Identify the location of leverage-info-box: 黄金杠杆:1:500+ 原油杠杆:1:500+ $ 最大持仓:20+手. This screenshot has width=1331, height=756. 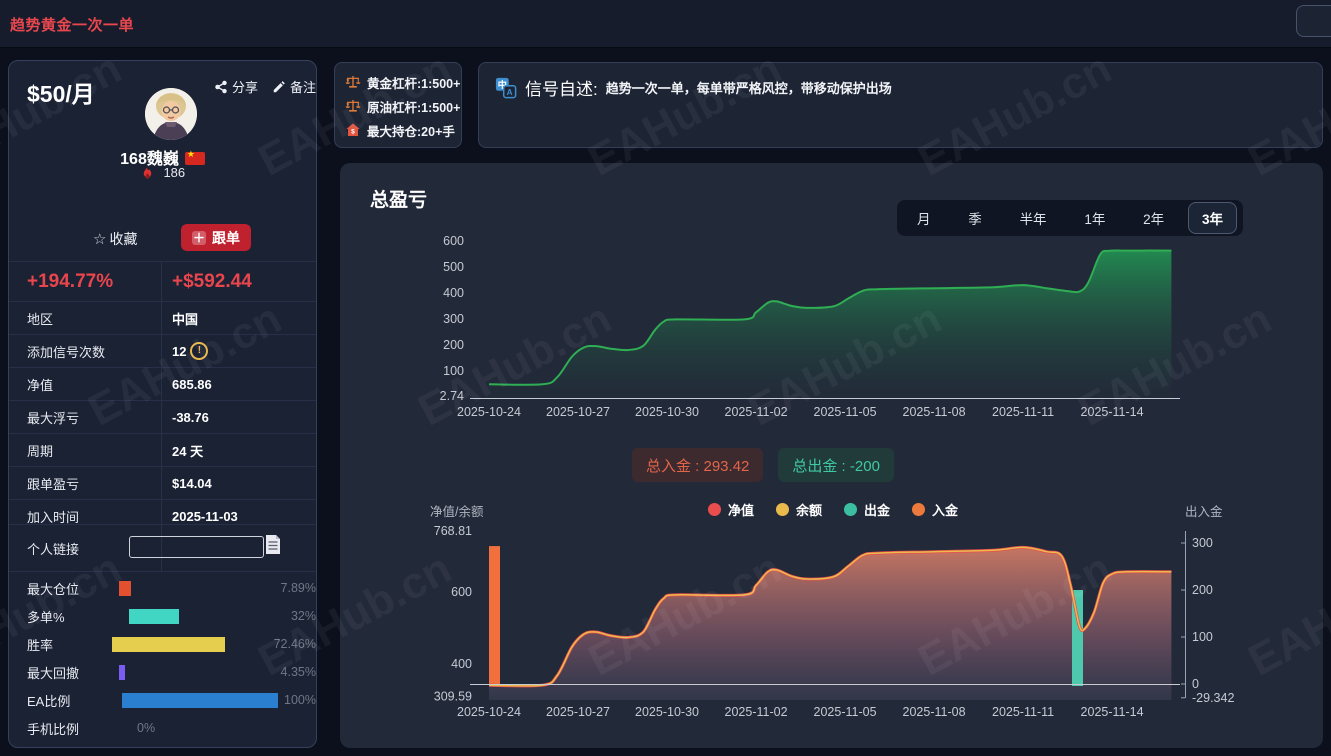
(398, 105).